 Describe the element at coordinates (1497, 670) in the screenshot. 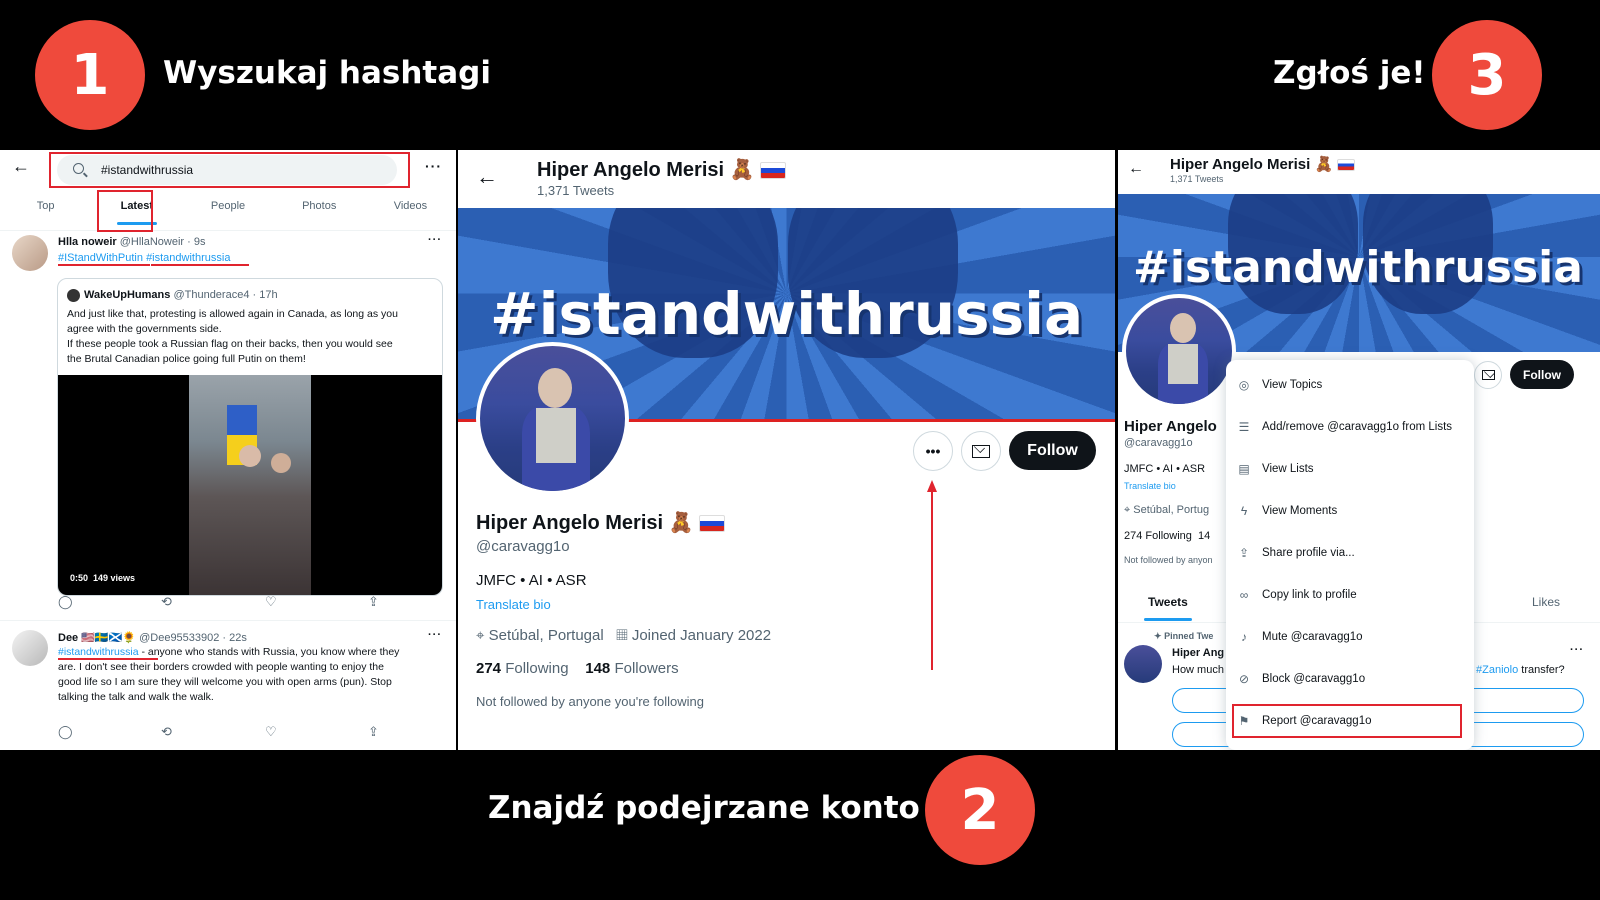

I see `hashtag-link: #Zaniolo` at that location.